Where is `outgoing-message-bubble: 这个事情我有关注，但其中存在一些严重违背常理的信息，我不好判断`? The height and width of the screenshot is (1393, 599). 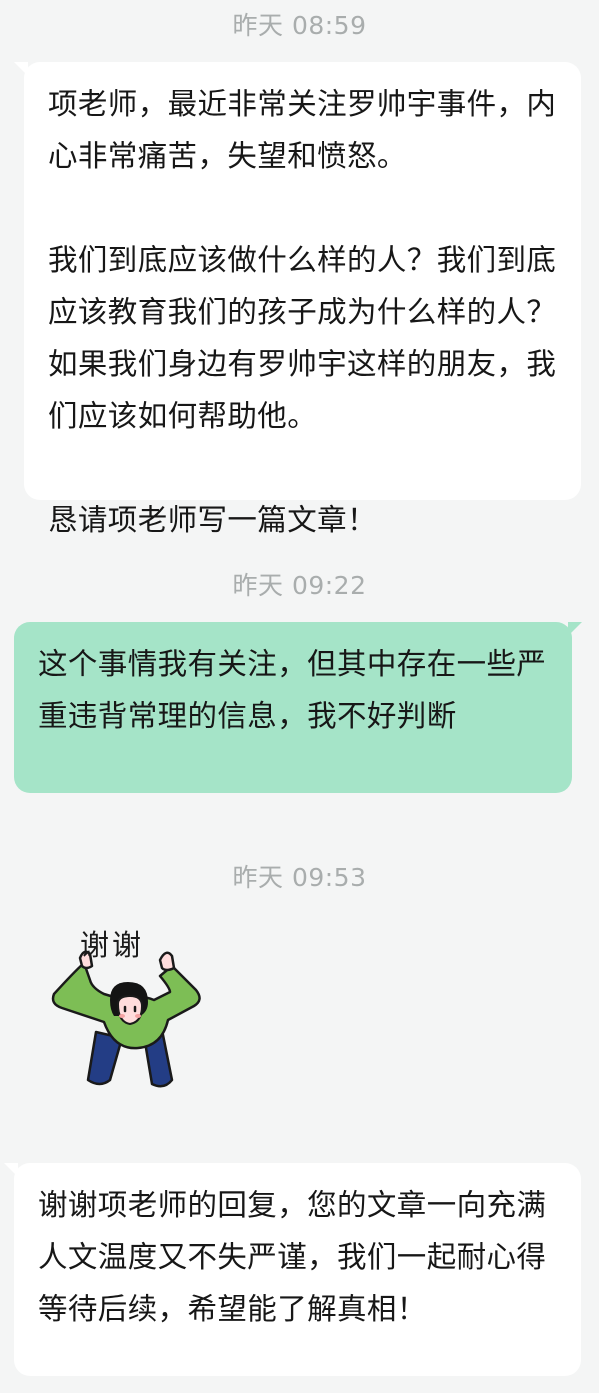
outgoing-message-bubble: 这个事情我有关注，但其中存在一些严重违背常理的信息，我不好判断 is located at coordinates (298, 707).